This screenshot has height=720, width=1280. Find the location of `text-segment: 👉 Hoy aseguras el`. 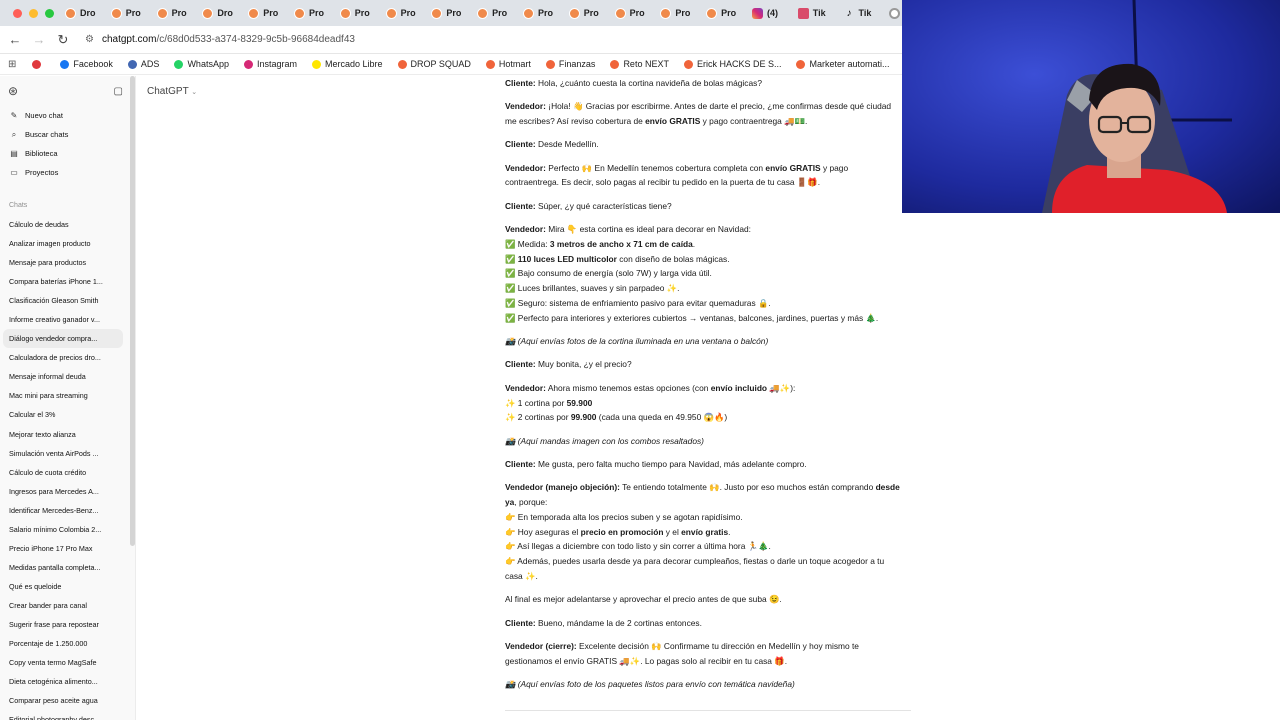

text-segment: 👉 Hoy aseguras el is located at coordinates (543, 531).